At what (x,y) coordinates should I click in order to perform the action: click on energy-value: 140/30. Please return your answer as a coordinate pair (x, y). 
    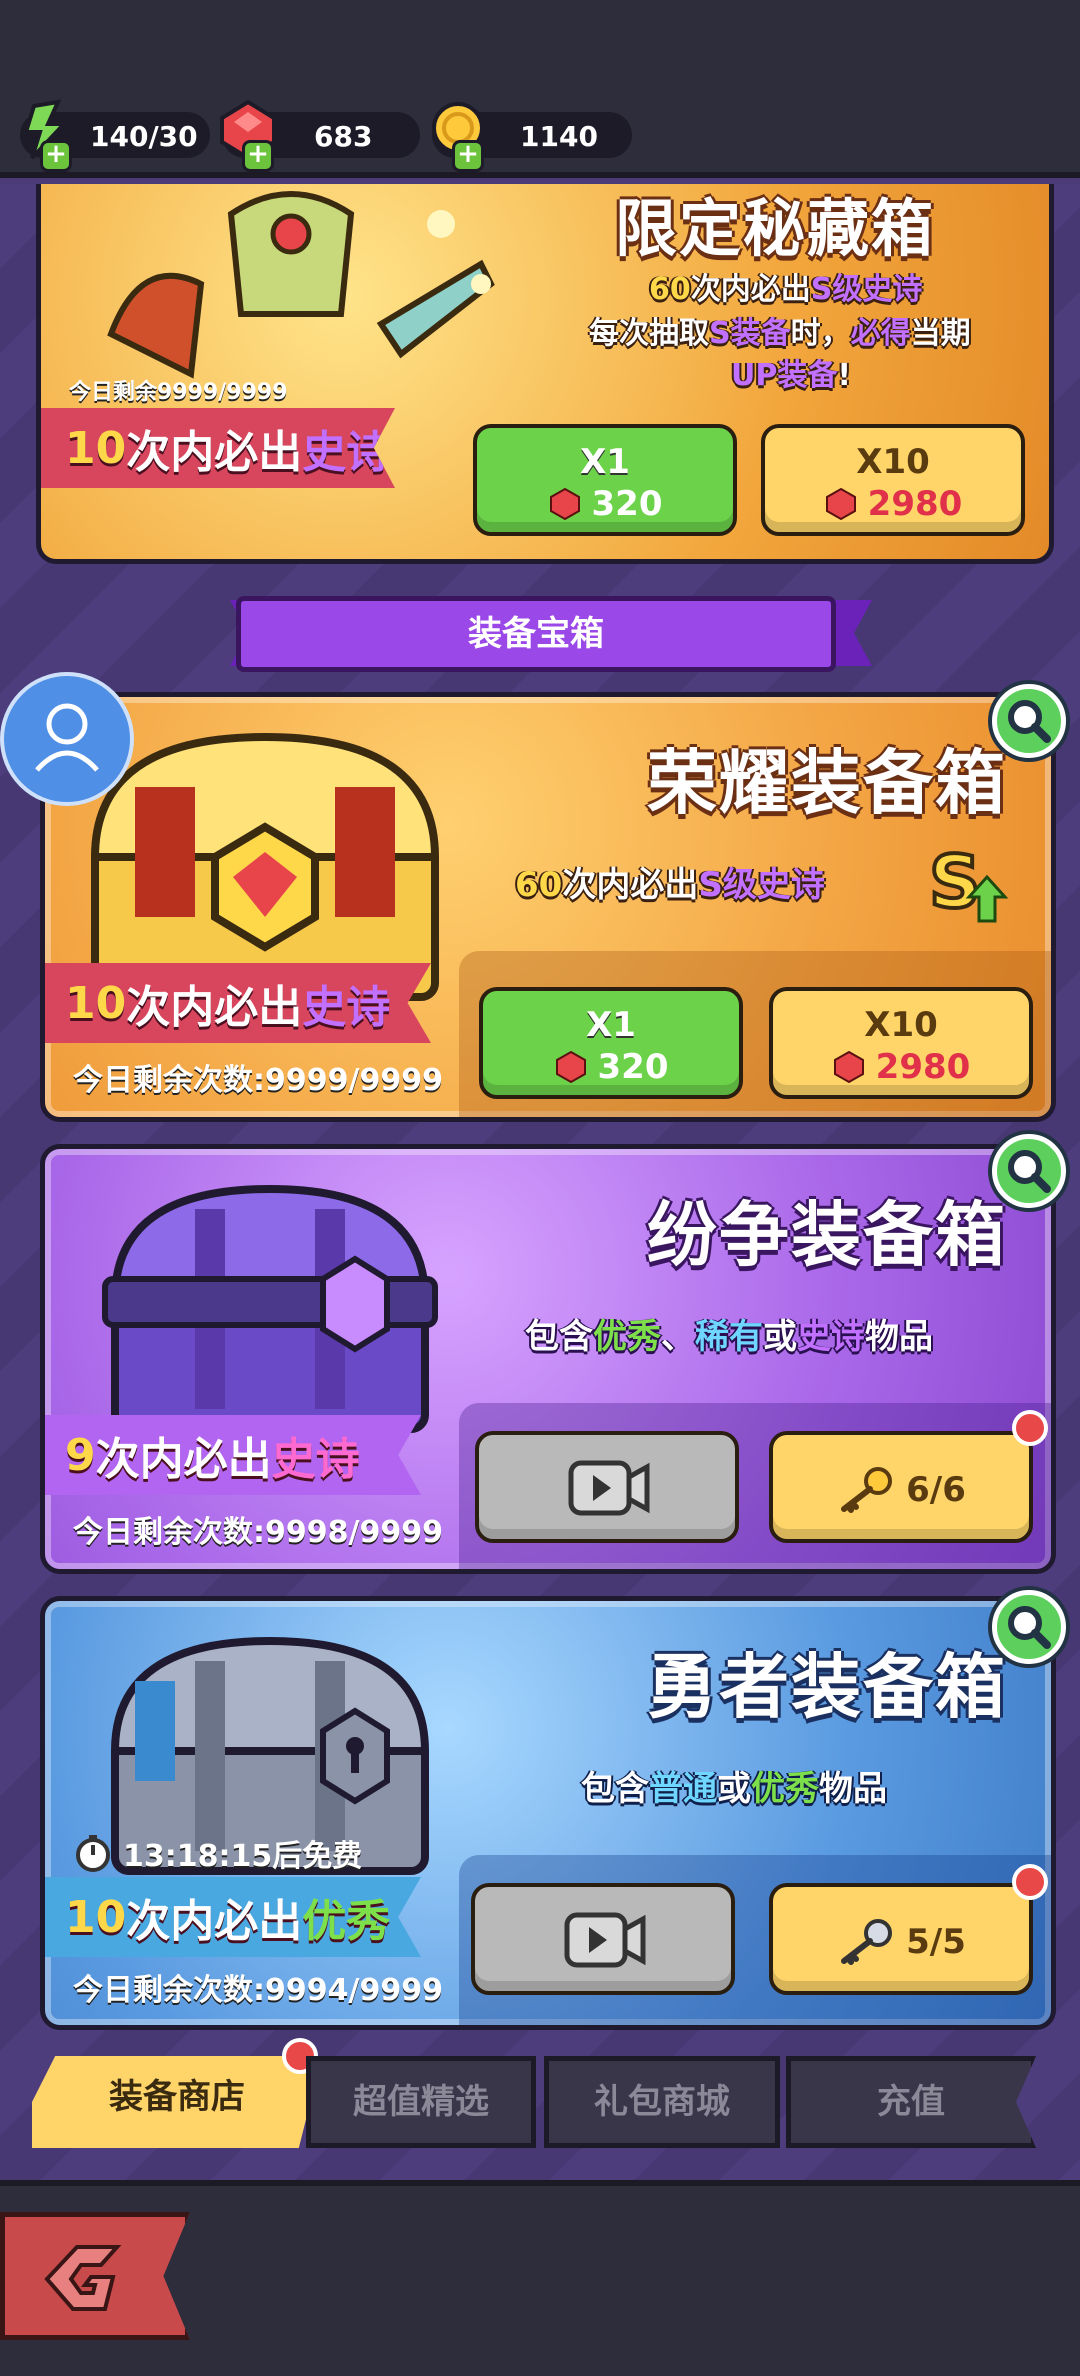
    Looking at the image, I should click on (144, 136).